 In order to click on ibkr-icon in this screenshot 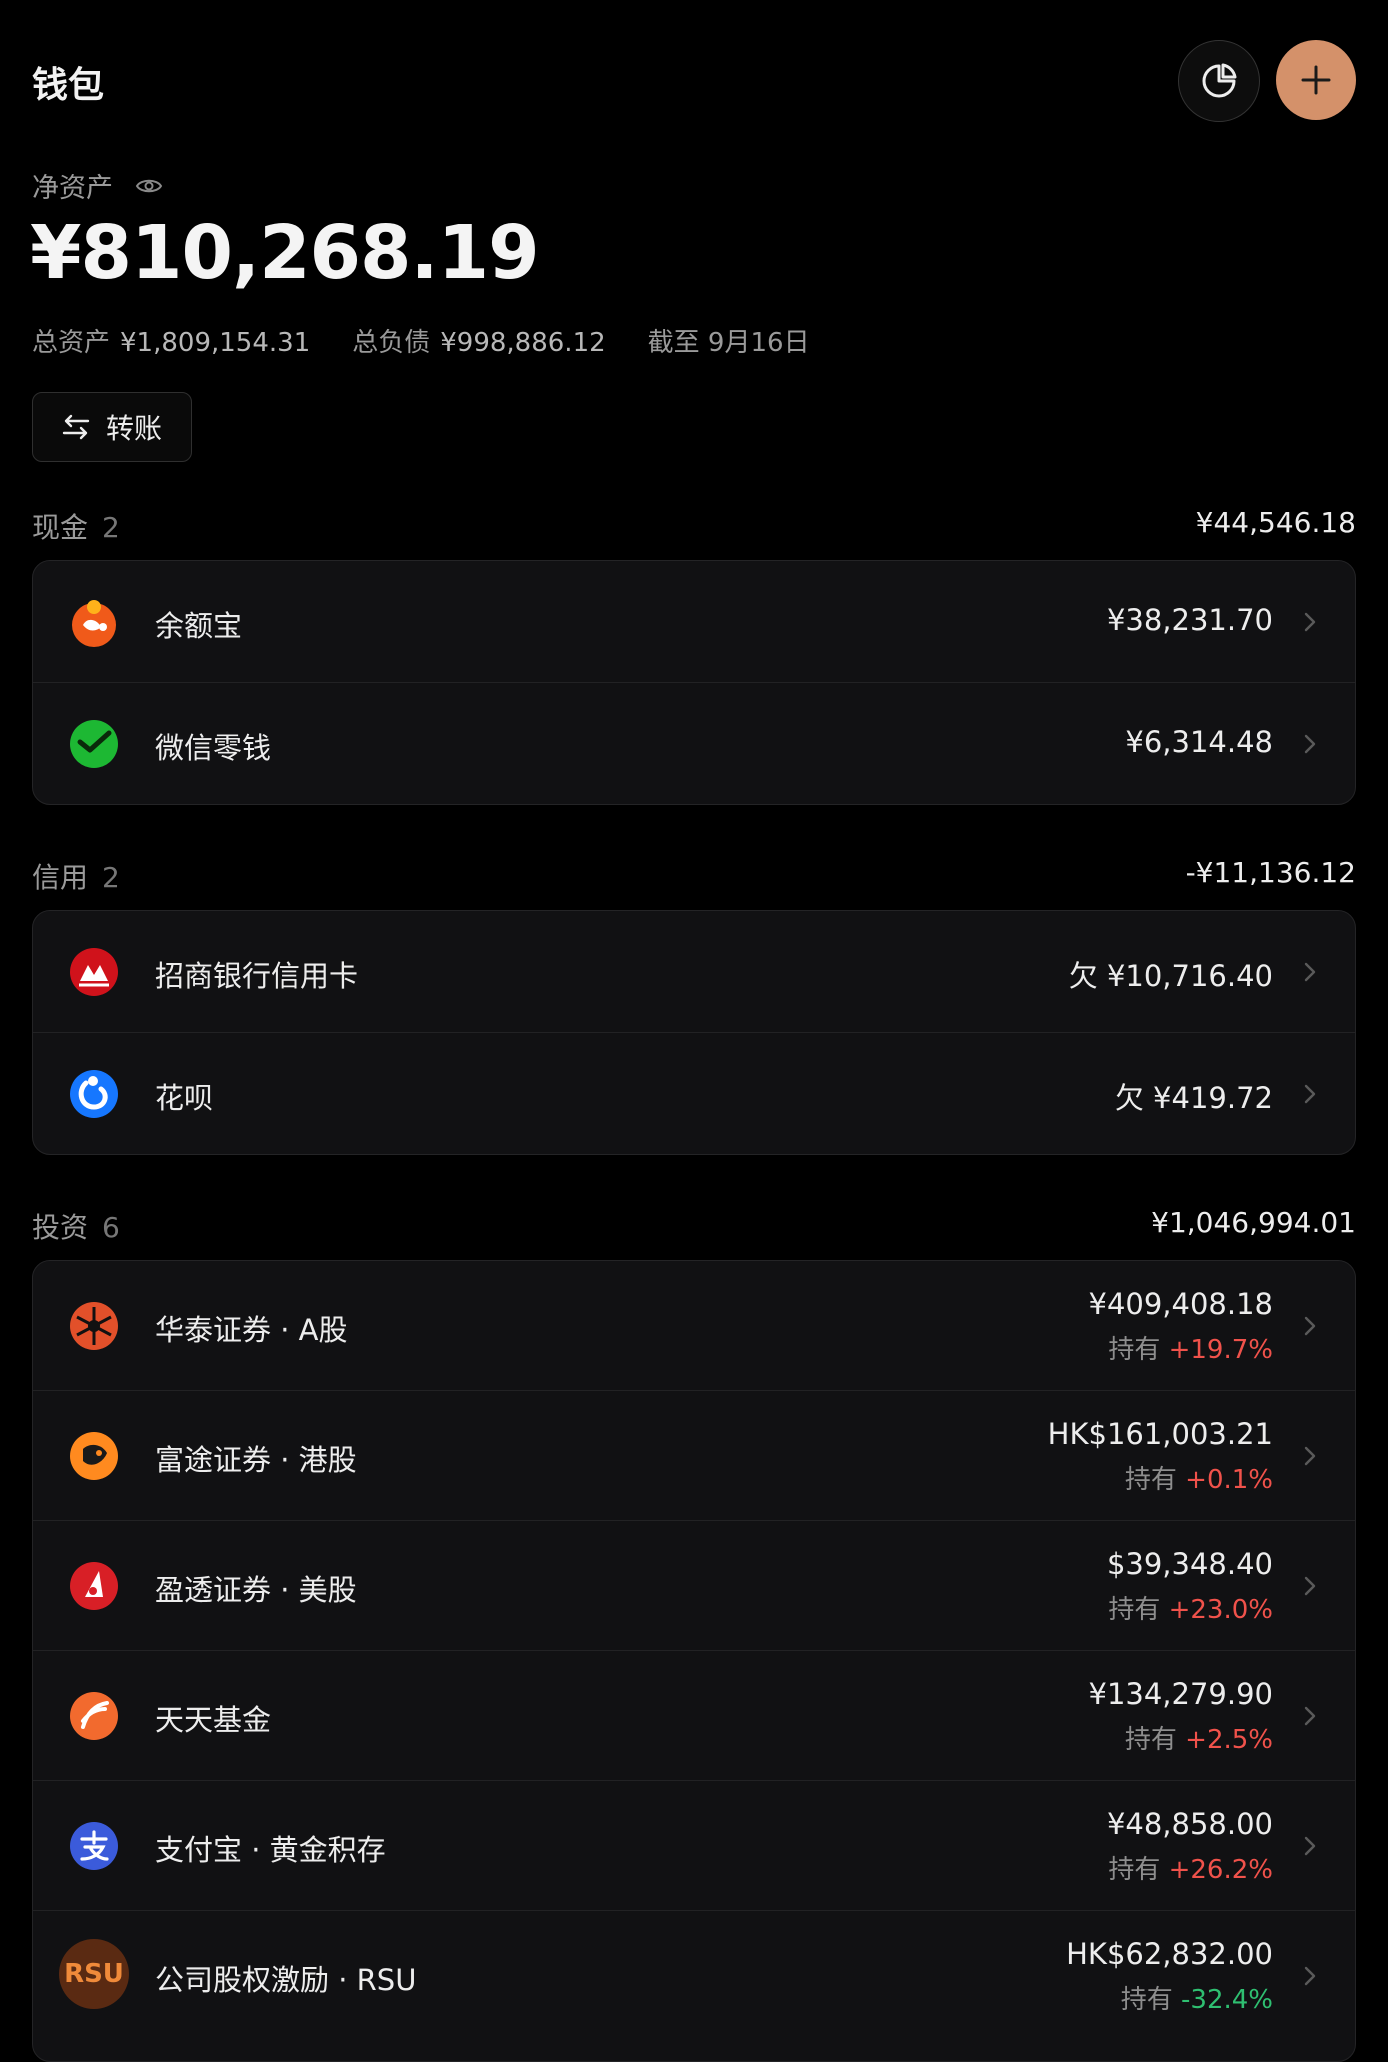, I will do `click(94, 1586)`.